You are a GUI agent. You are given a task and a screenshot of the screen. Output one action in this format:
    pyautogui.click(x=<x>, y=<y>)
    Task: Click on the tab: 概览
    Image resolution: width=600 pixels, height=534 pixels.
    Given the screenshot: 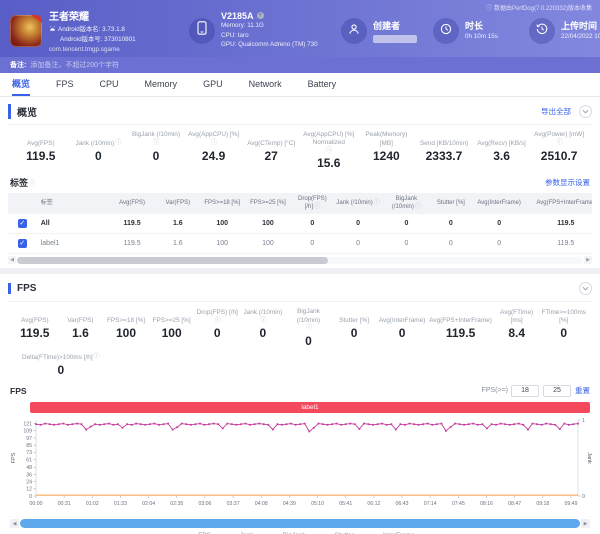 What is the action you would take?
    pyautogui.click(x=21, y=84)
    